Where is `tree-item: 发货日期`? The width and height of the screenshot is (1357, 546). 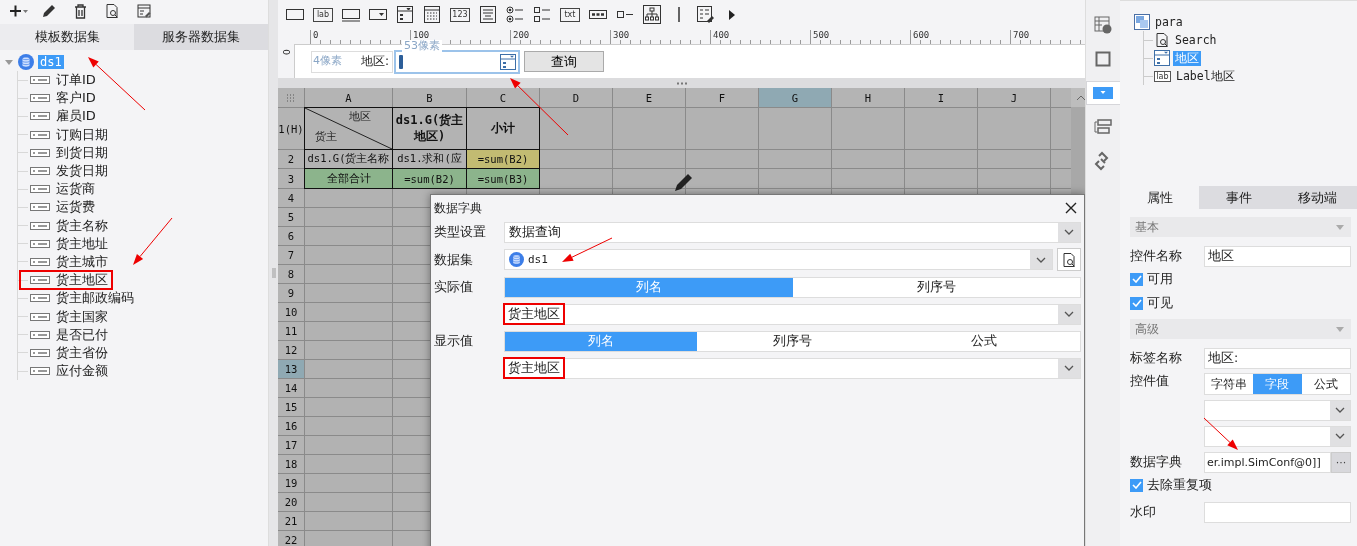
tree-item: 发货日期 is located at coordinates (66, 171).